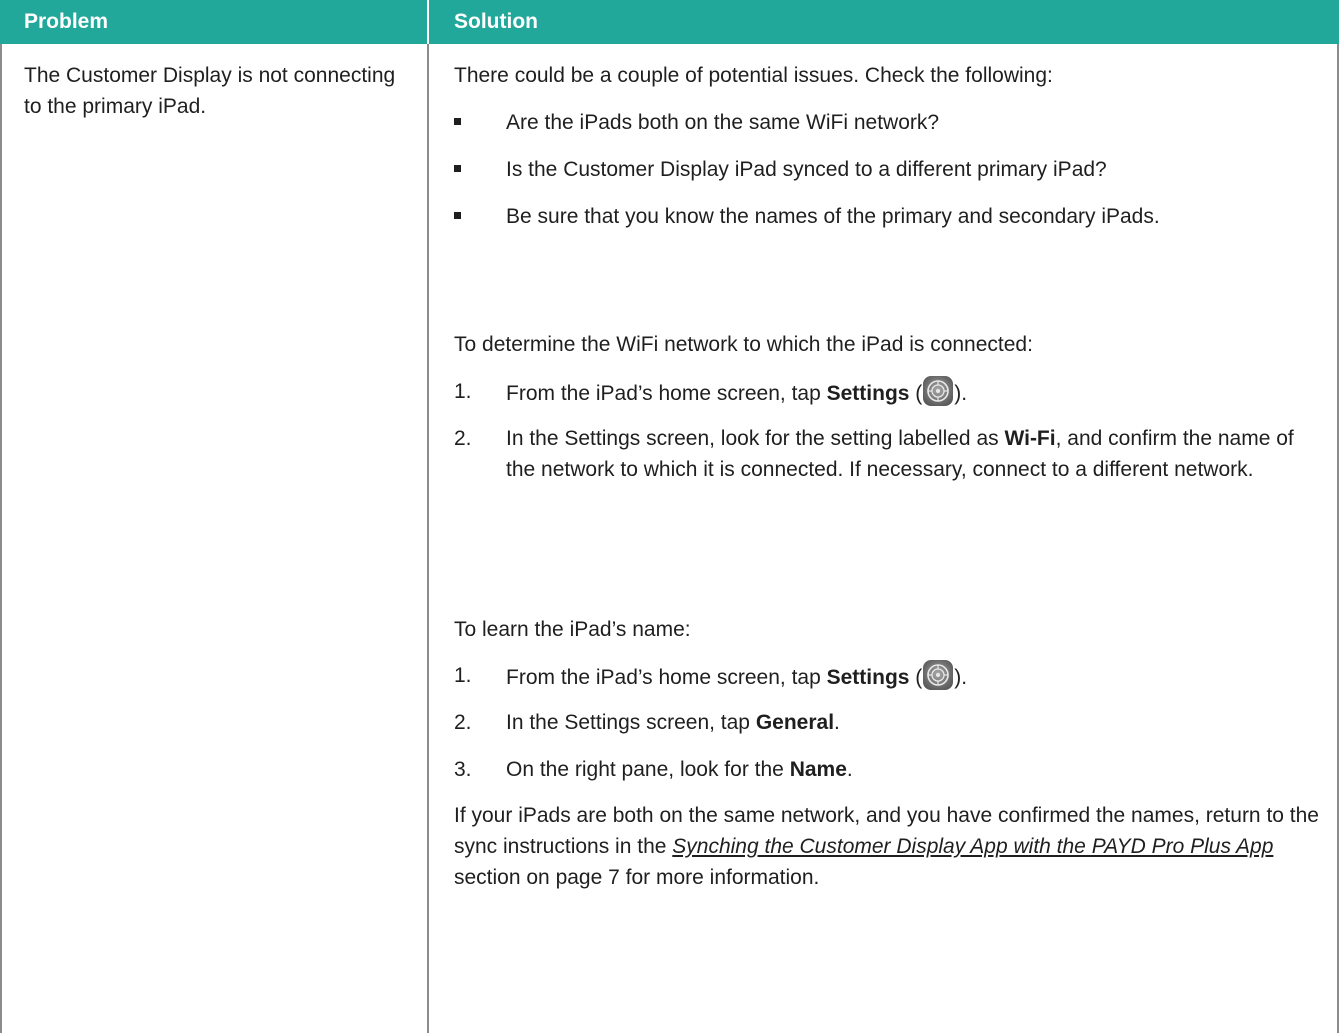 The height and width of the screenshot is (1033, 1339). What do you see at coordinates (795, 722) in the screenshot?
I see `general-label: General` at bounding box center [795, 722].